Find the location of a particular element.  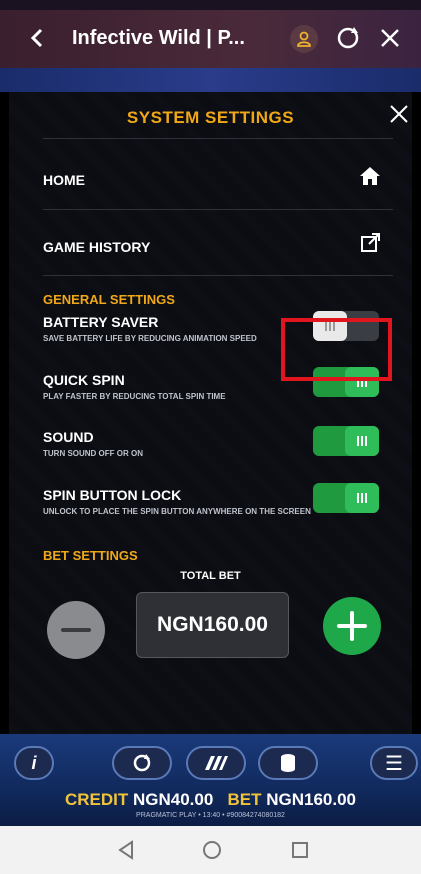

coins-icon is located at coordinates (288, 763).